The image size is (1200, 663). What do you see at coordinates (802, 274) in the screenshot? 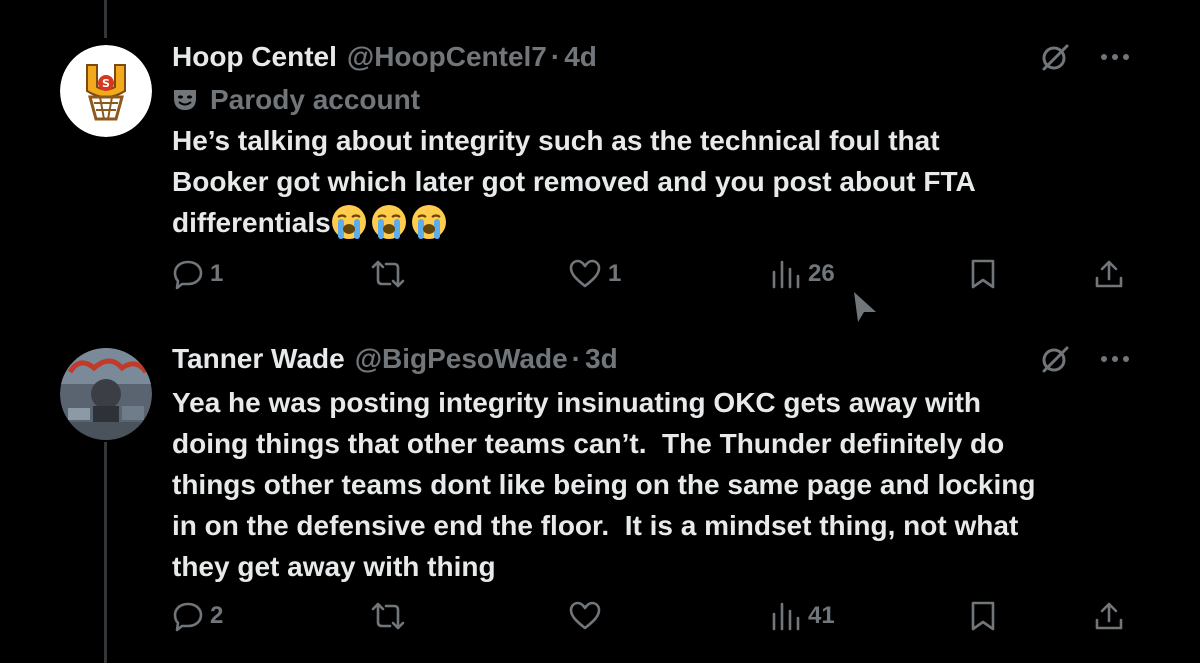
I see `views-button: 26` at bounding box center [802, 274].